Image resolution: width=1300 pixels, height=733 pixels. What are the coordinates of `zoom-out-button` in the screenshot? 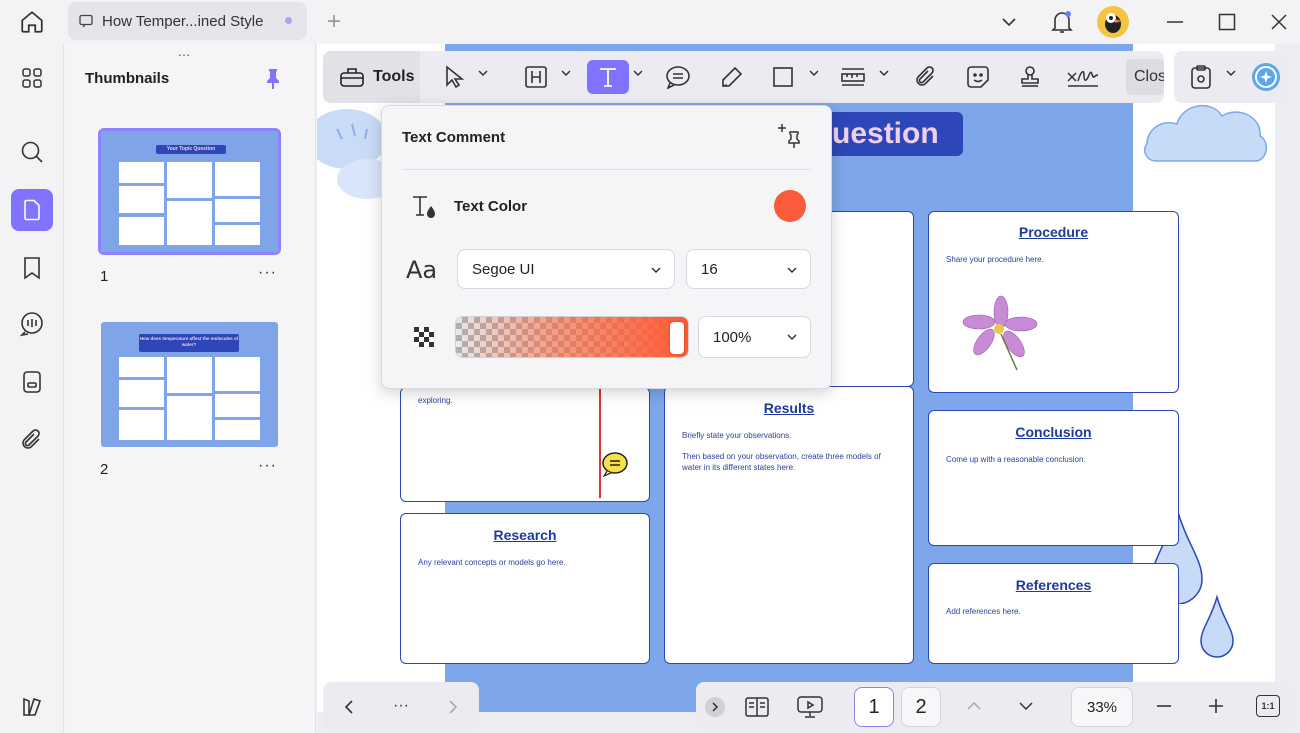 It's located at (1164, 706).